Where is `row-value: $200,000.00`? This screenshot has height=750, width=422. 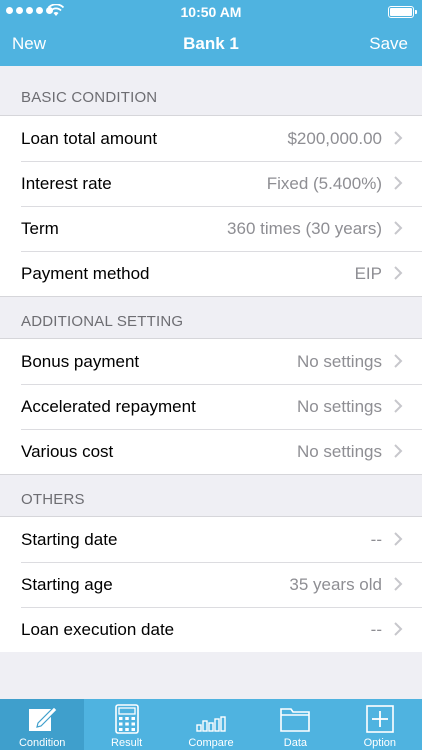 row-value: $200,000.00 is located at coordinates (334, 138).